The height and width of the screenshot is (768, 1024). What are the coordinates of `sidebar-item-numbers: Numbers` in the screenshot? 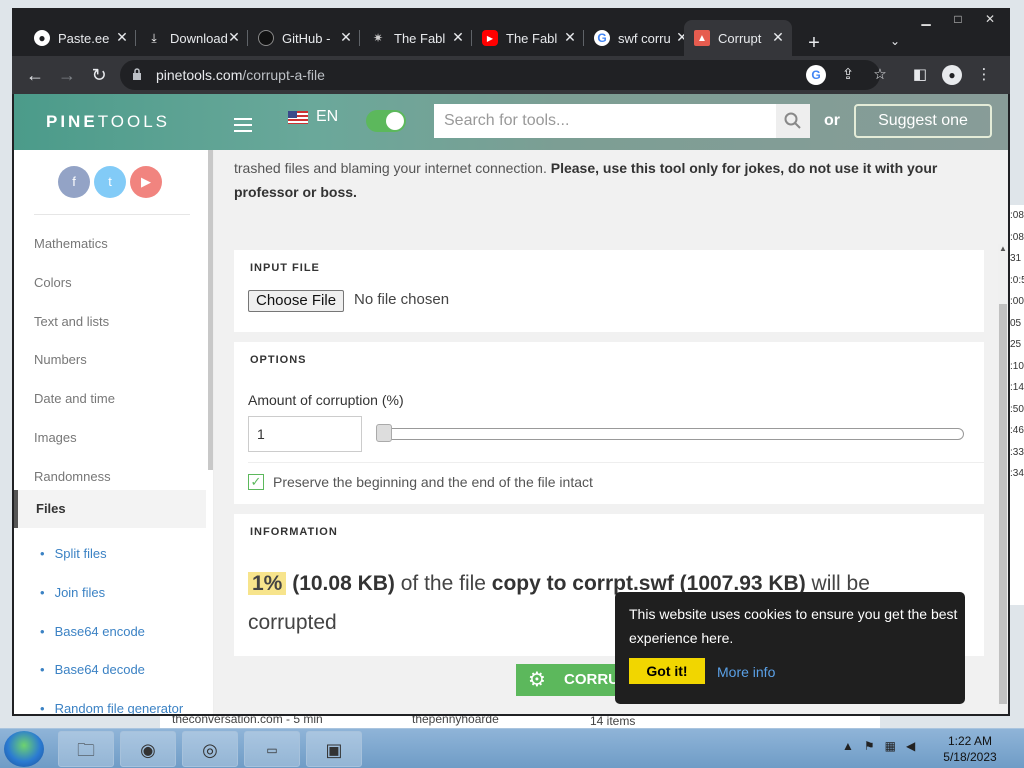 It's located at (119, 359).